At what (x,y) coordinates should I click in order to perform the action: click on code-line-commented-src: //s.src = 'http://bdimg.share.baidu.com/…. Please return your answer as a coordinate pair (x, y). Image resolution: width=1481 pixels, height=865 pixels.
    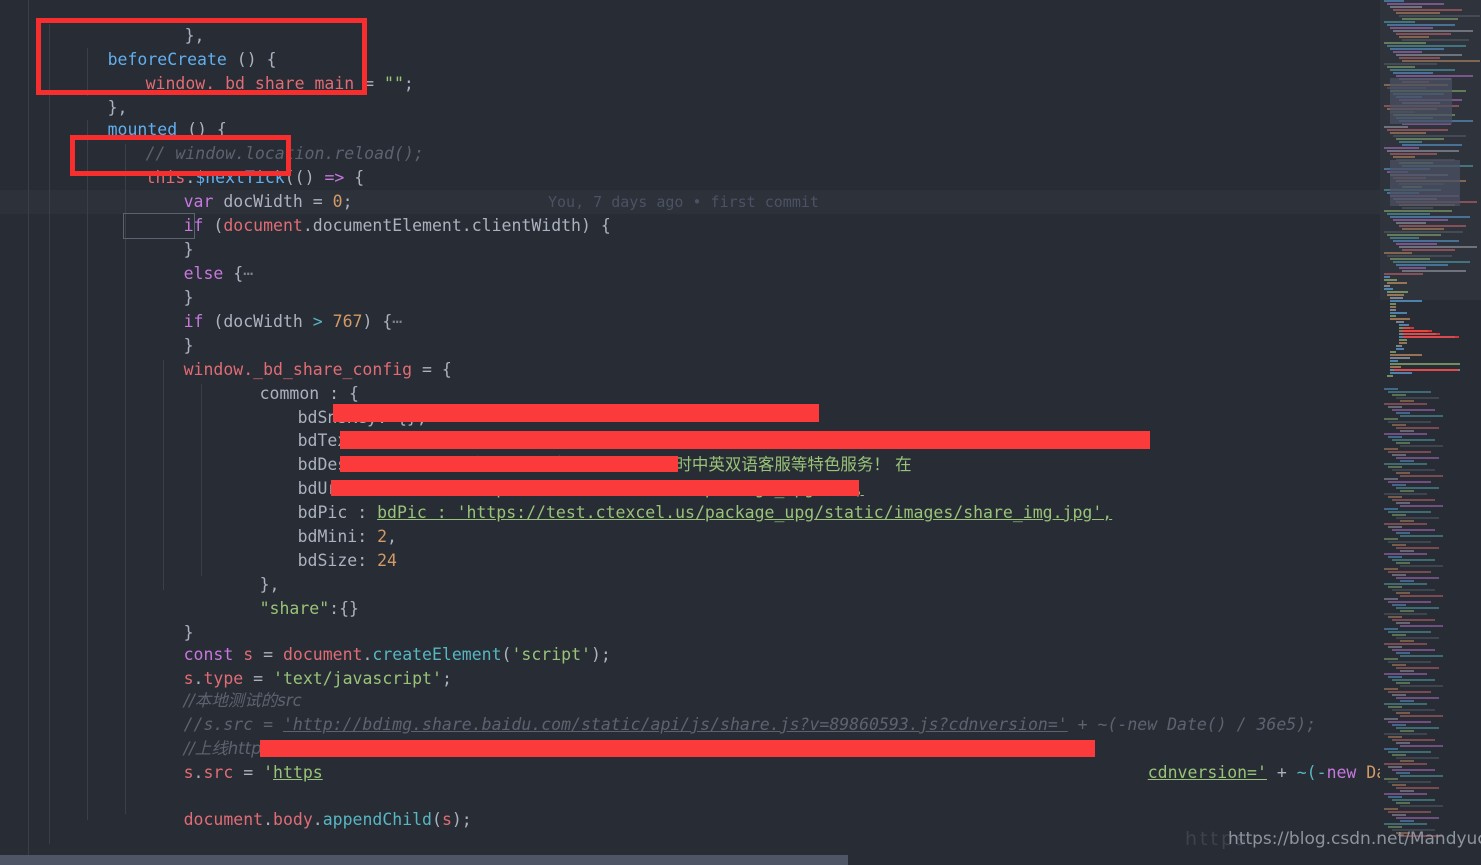
    Looking at the image, I should click on (720, 711).